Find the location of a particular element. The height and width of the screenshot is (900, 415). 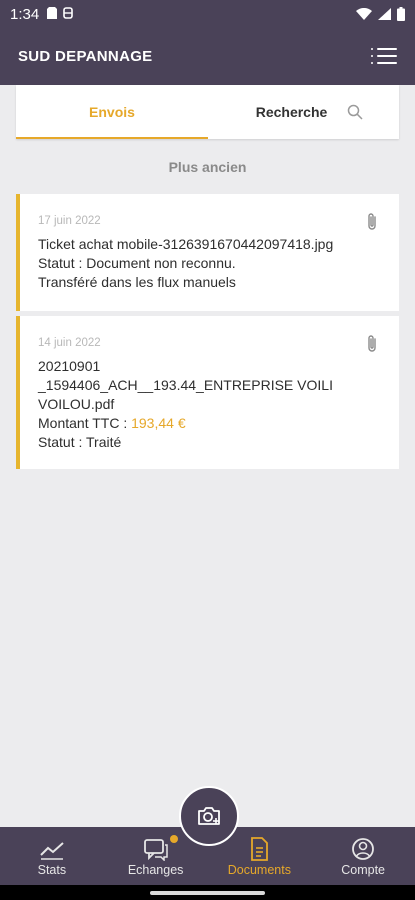

nav-echanges-label: Echanges is located at coordinates (155, 870).